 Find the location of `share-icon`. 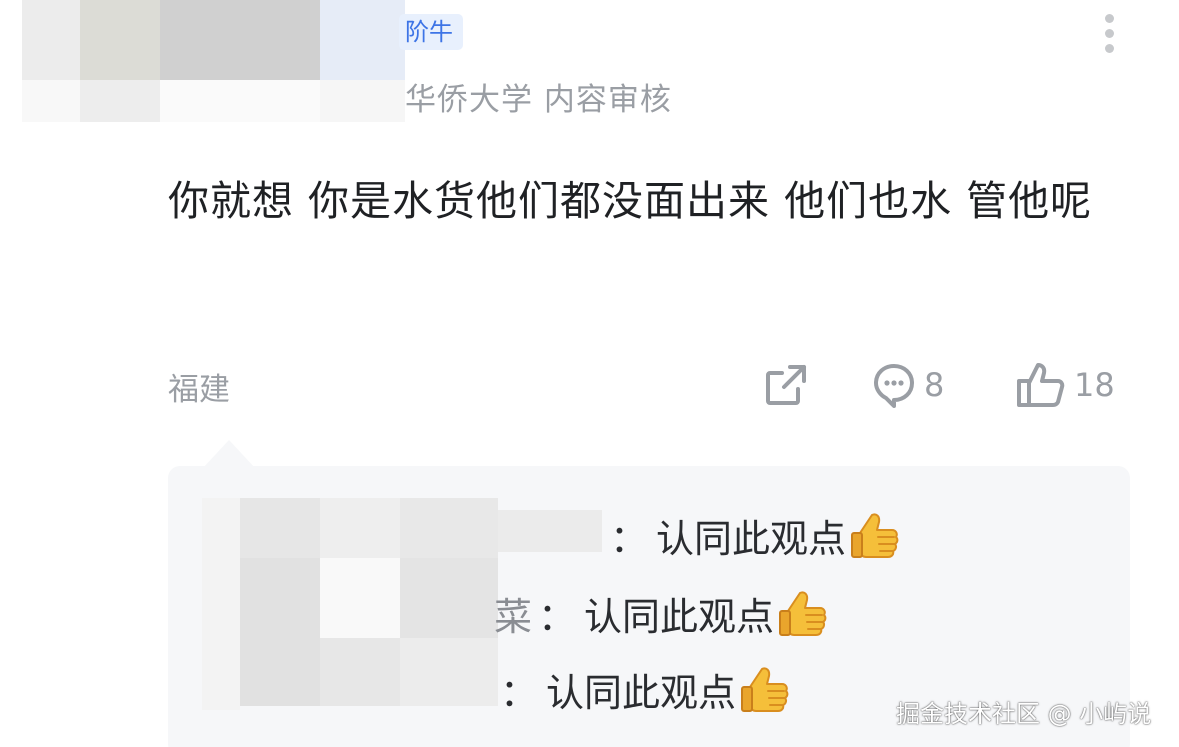

share-icon is located at coordinates (786, 385).